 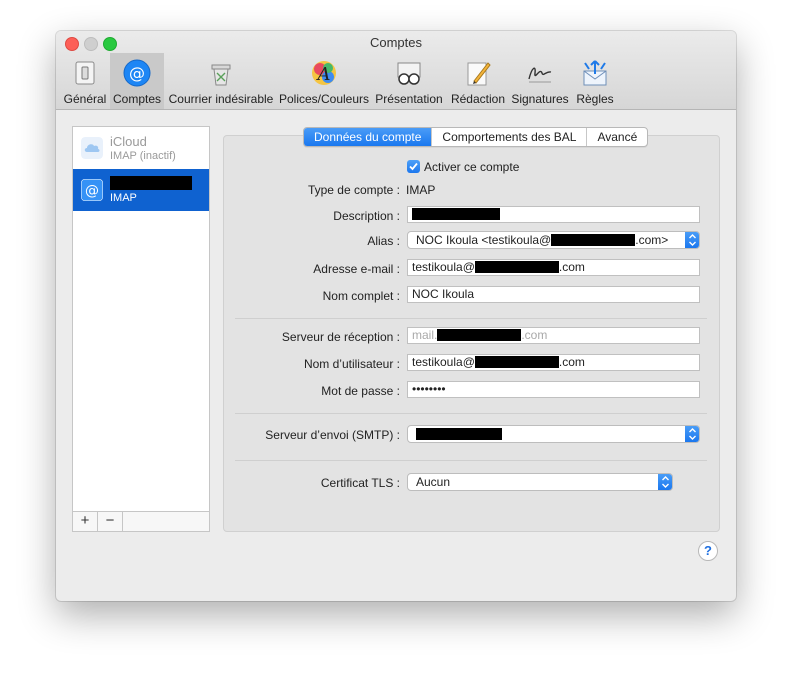 I want to click on toolbar-viewing: Présentation, so click(x=409, y=81).